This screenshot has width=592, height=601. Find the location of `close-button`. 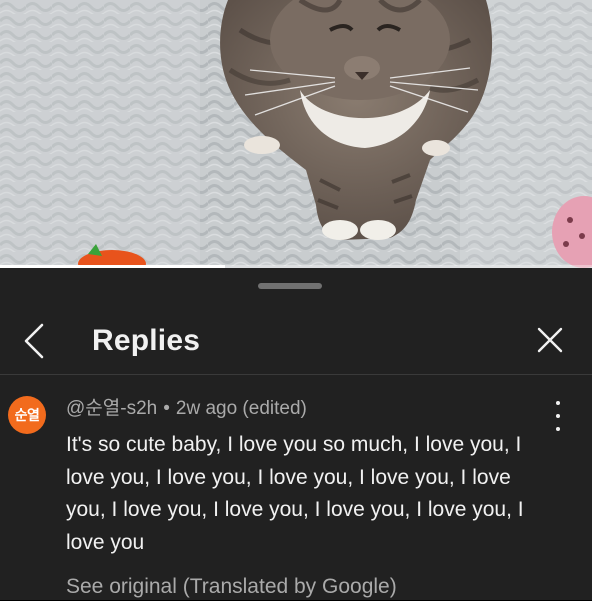

close-button is located at coordinates (550, 340).